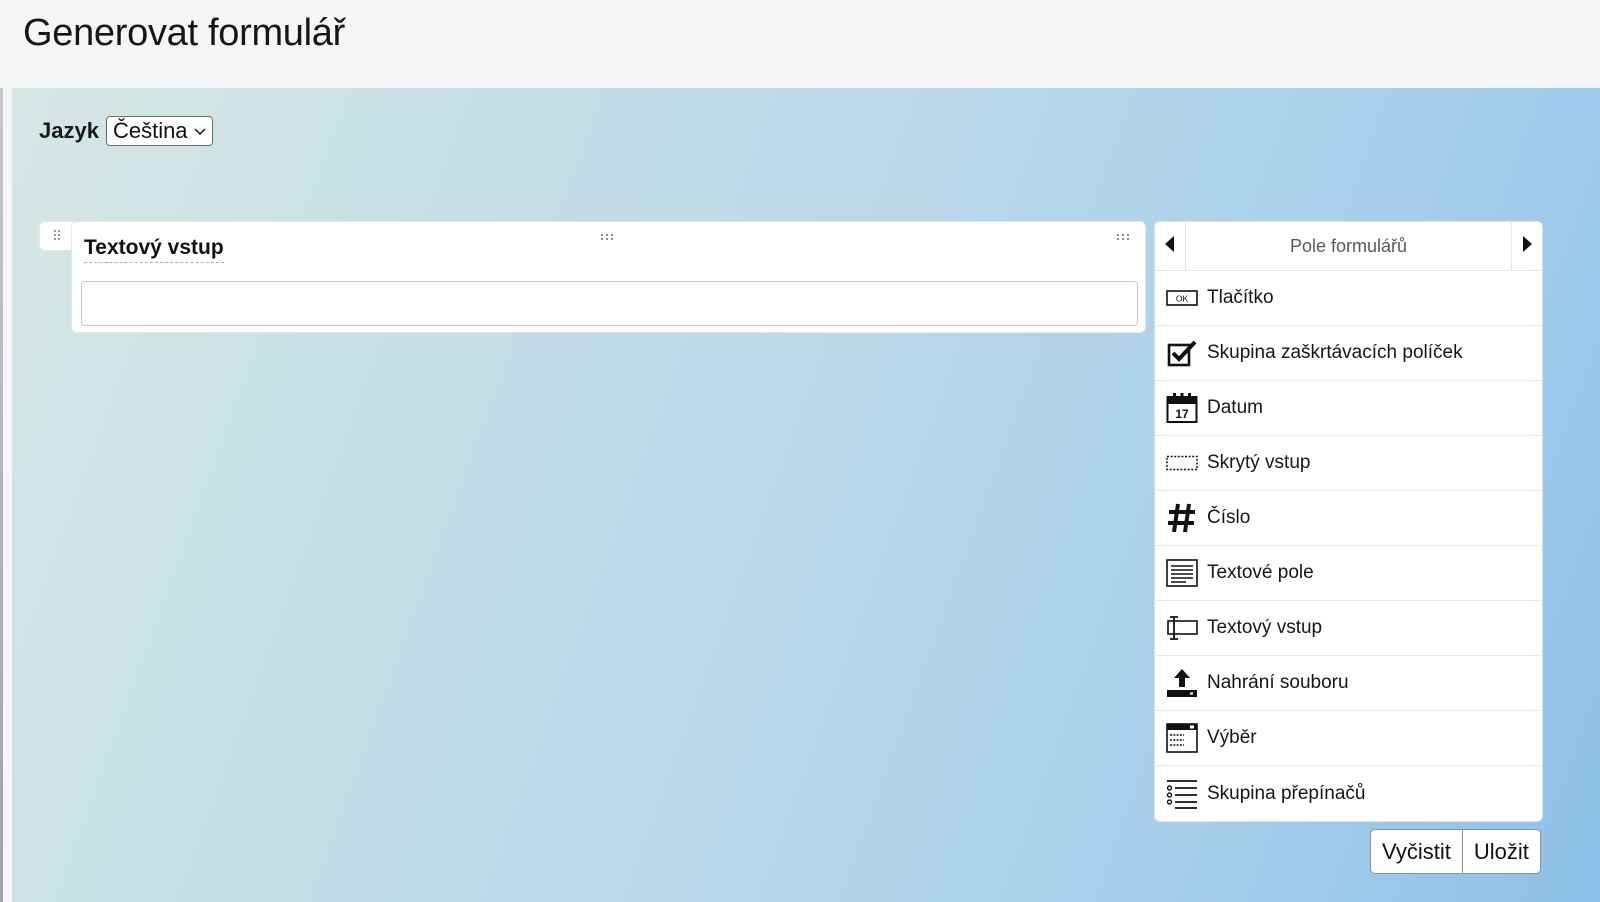  I want to click on window-edge, so click(1, 451).